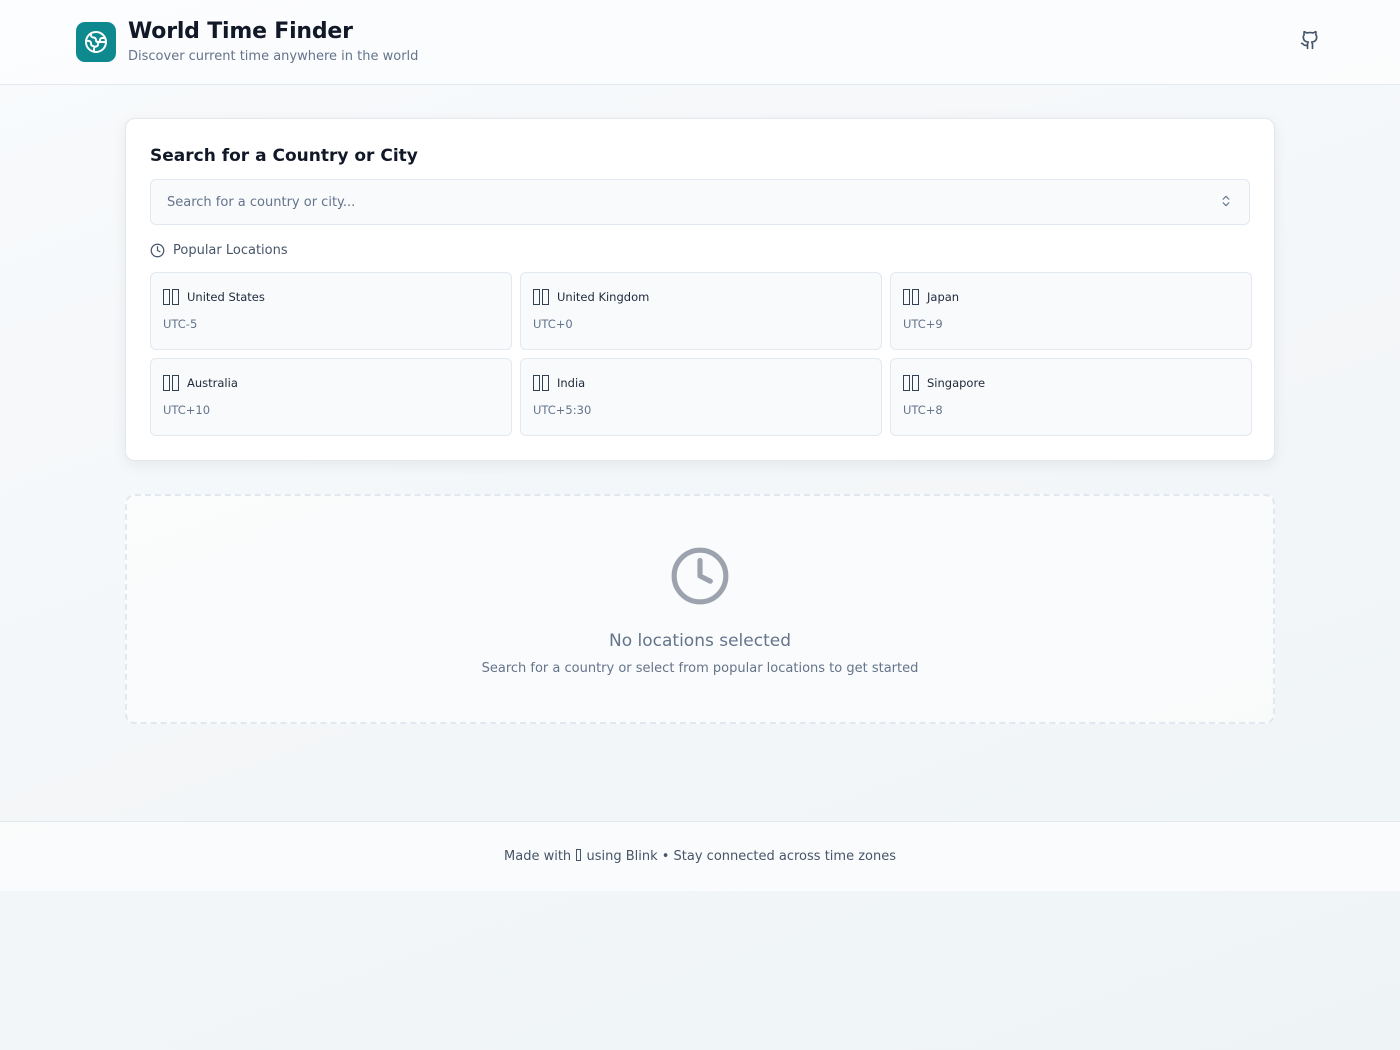  Describe the element at coordinates (331, 397) in the screenshot. I see `location-card-australia: Australia UTC+10` at that location.